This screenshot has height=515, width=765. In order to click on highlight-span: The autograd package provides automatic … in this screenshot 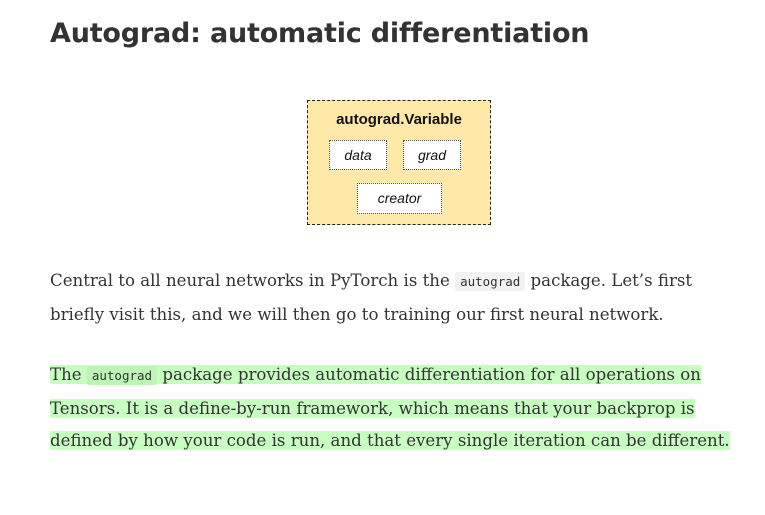, I will do `click(390, 408)`.